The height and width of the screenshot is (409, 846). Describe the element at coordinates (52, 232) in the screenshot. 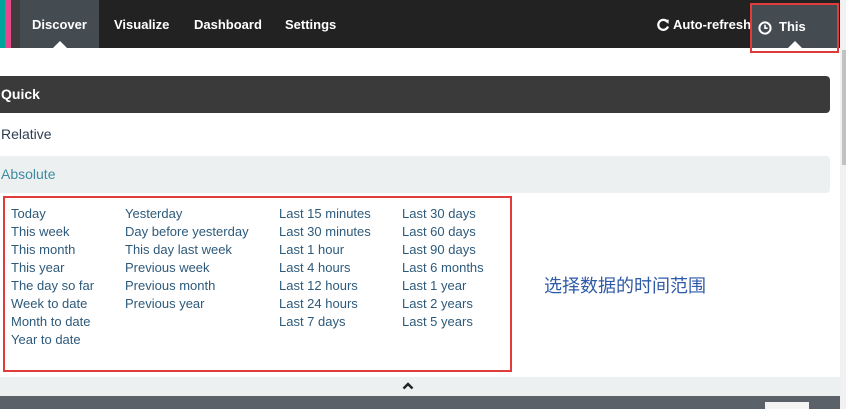

I see `quick-option-this-week: This week` at that location.